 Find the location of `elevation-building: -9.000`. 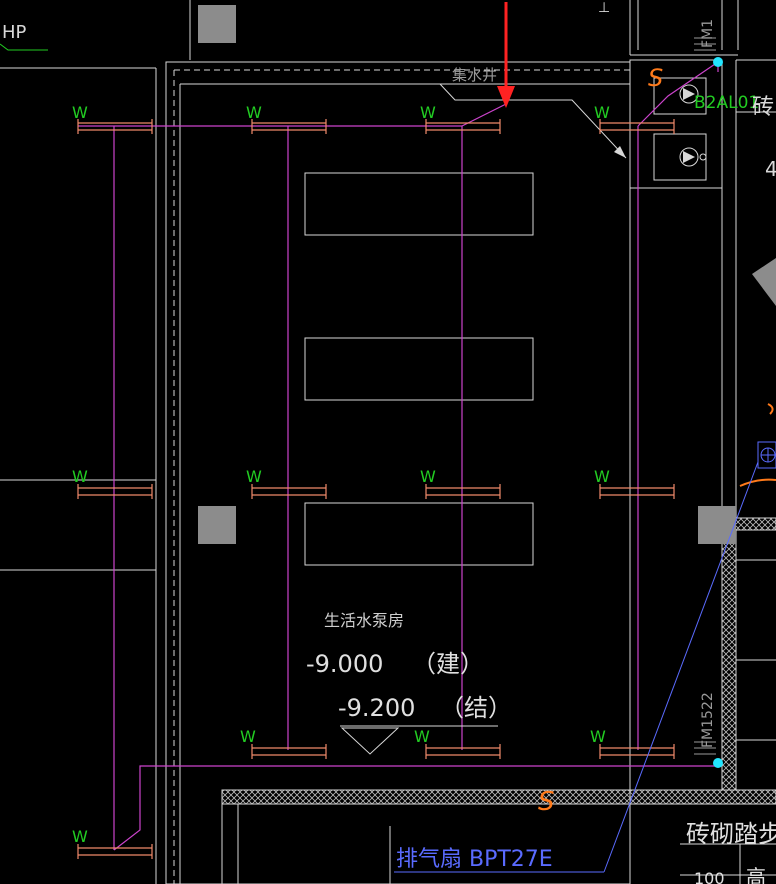

elevation-building: -9.000 is located at coordinates (344, 664).